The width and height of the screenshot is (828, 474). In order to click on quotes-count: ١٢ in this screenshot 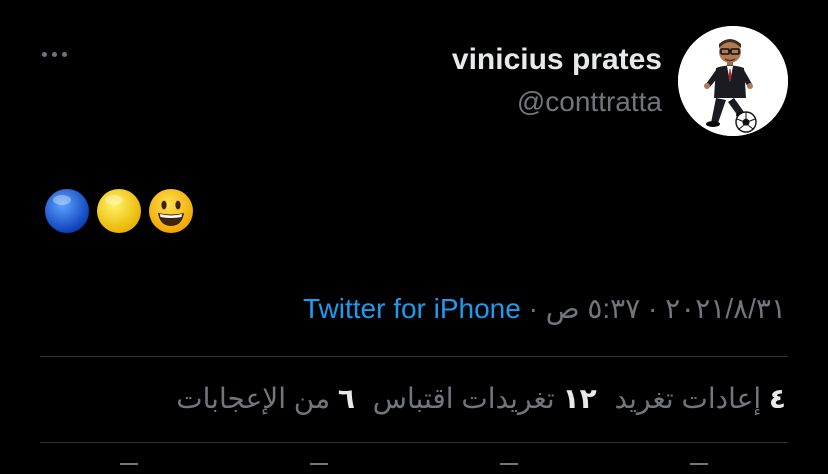, I will do `click(579, 398)`.